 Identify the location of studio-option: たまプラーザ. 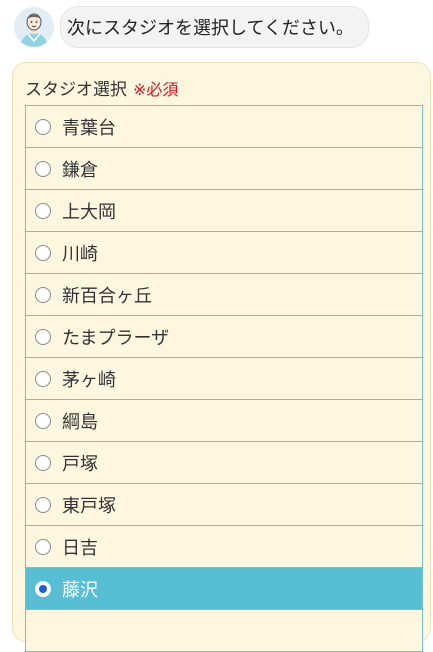
(224, 337).